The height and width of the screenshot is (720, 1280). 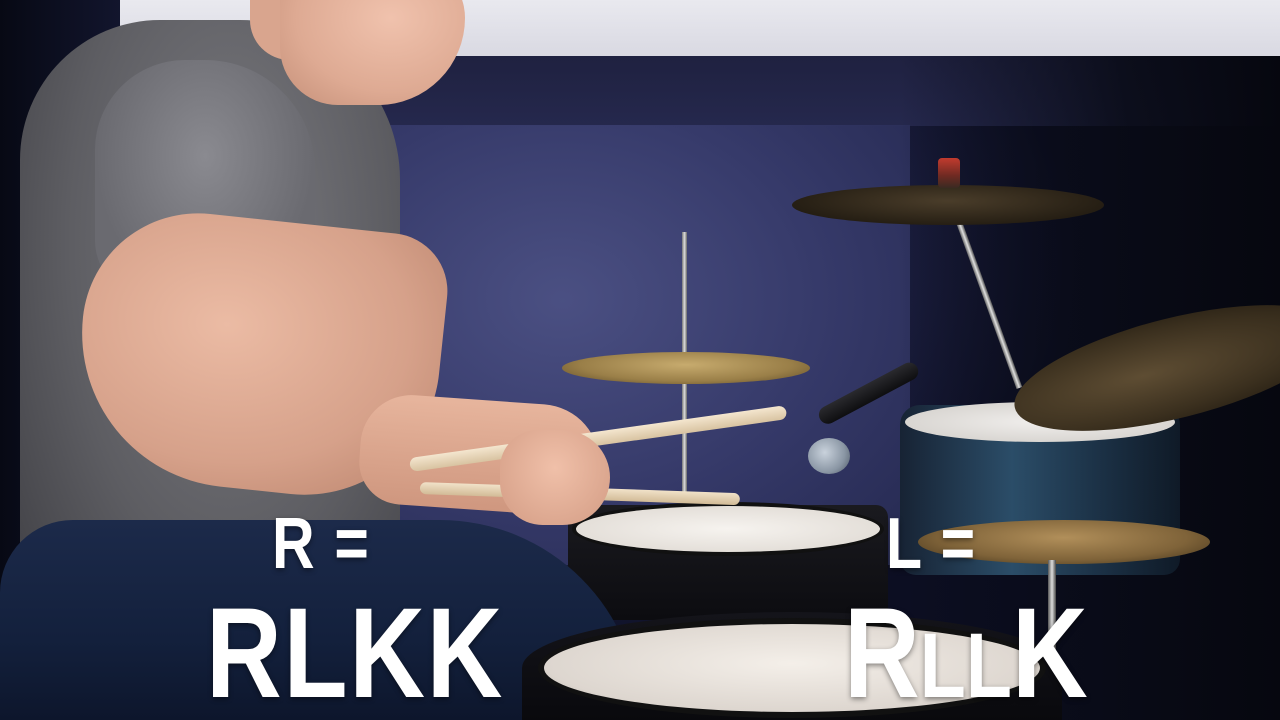 I want to click on right-pattern-first: R, so click(x=882, y=651).